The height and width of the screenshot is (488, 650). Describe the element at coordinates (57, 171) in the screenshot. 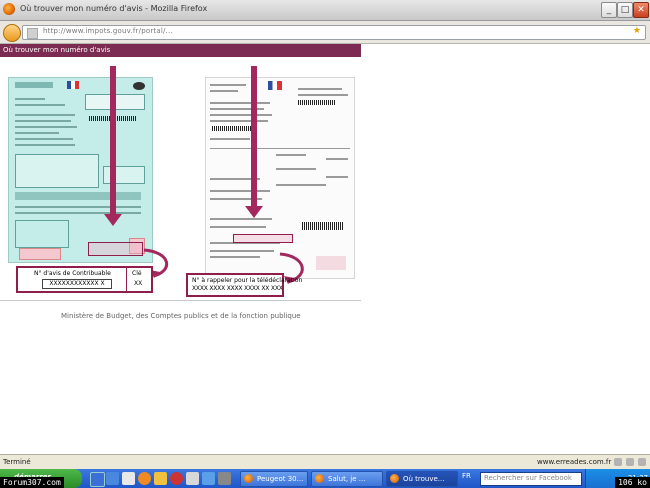

I see `doc-address-box` at that location.